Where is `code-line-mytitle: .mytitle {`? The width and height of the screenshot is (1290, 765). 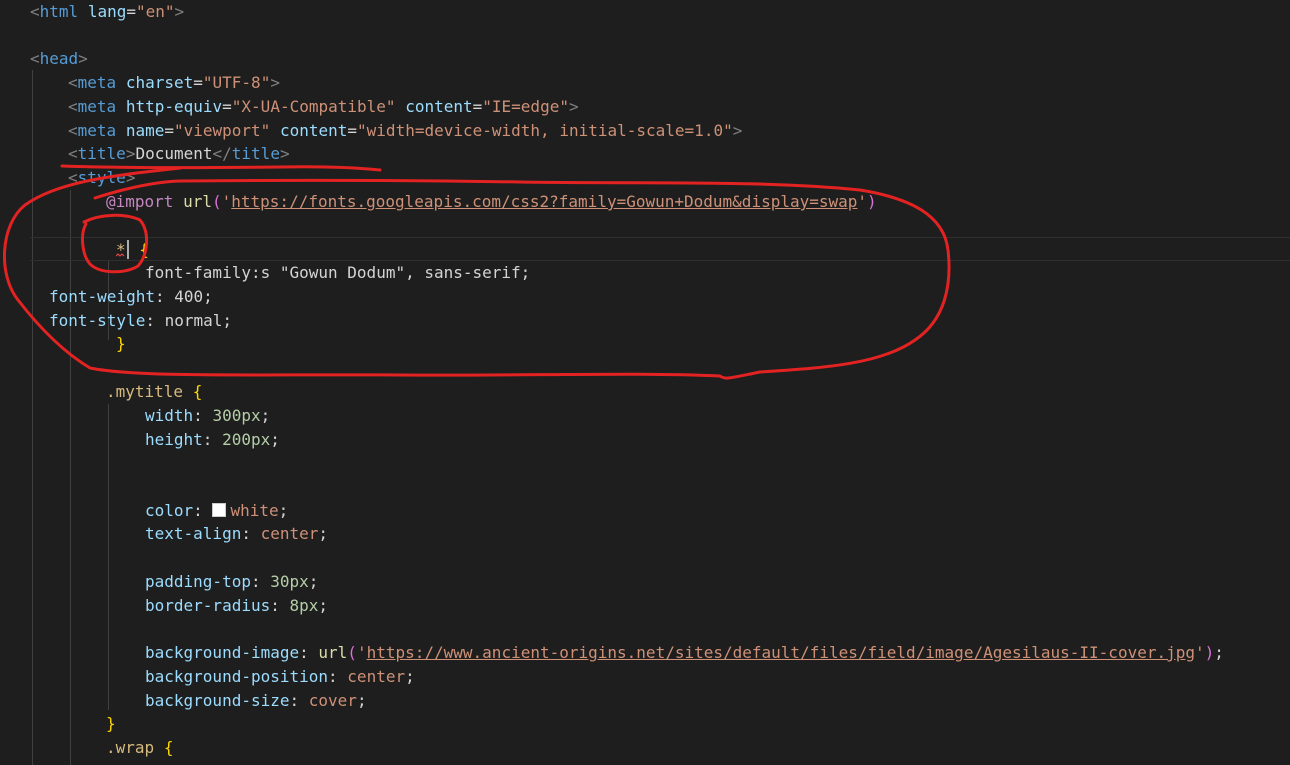 code-line-mytitle: .mytitle { is located at coordinates (154, 392).